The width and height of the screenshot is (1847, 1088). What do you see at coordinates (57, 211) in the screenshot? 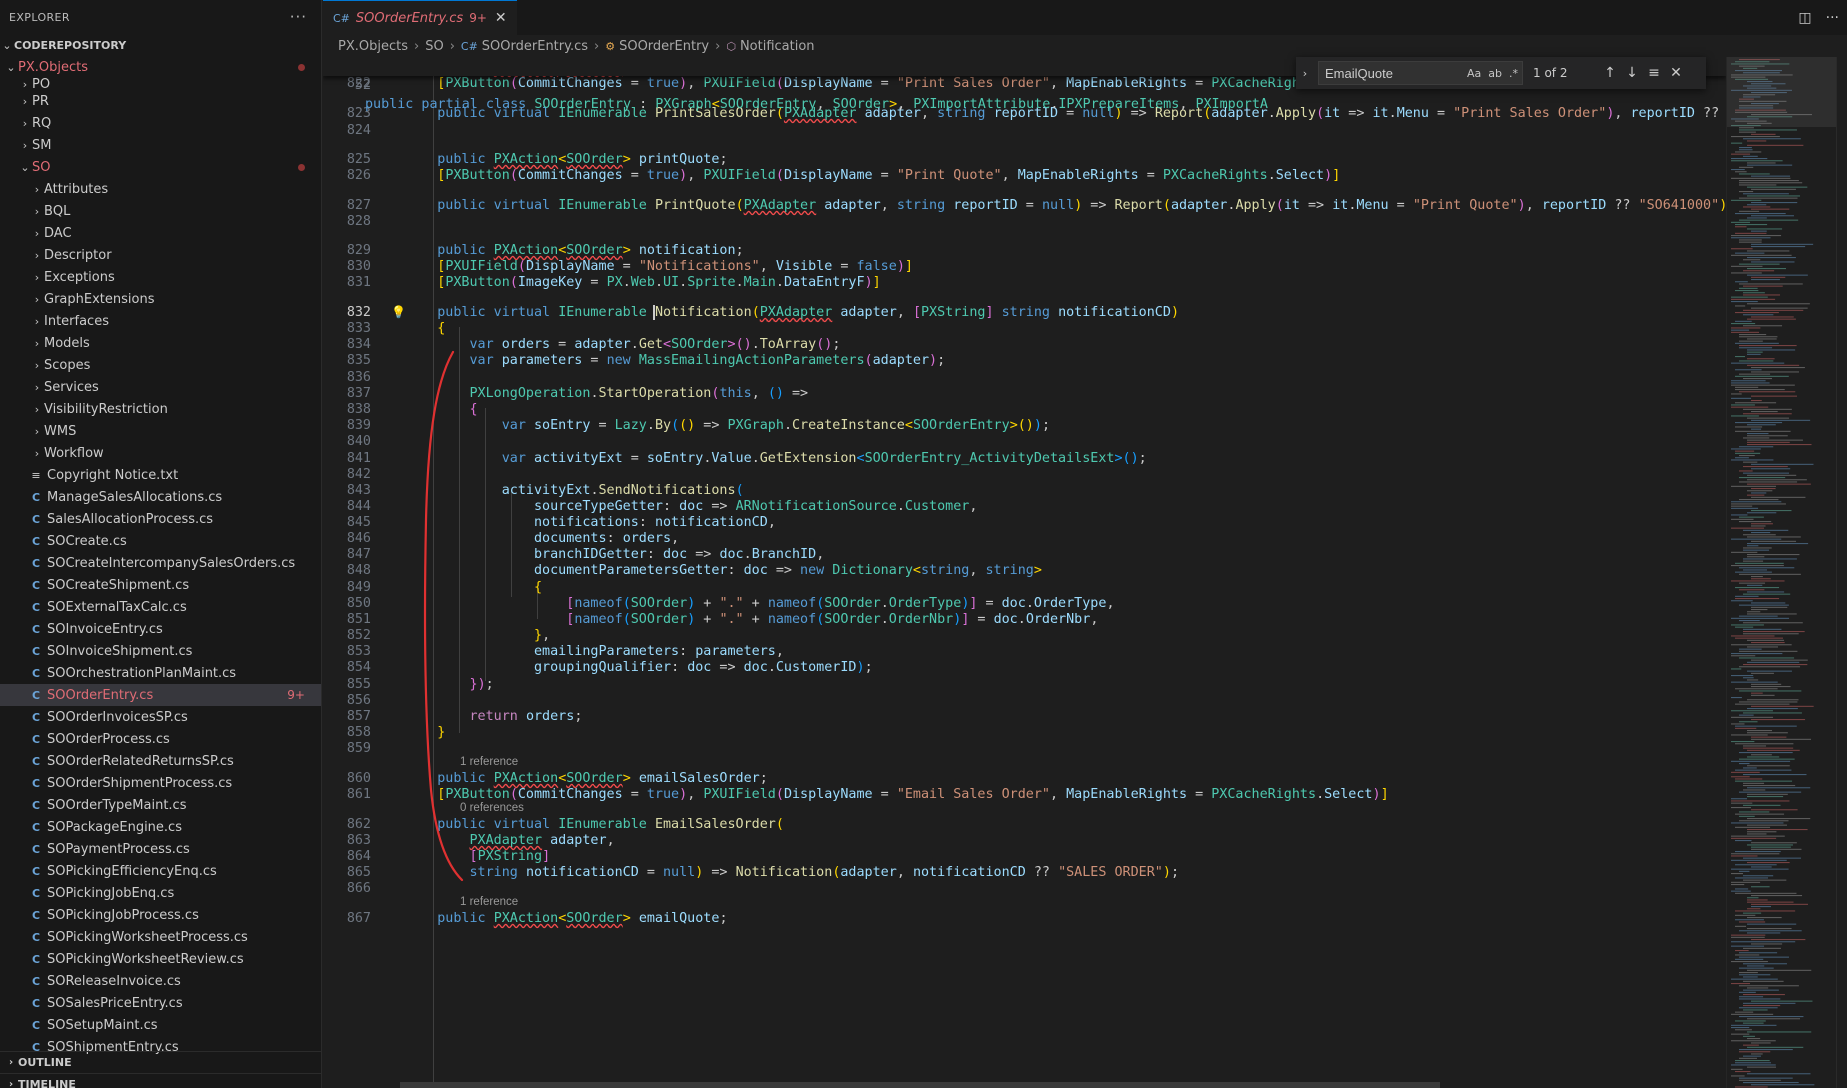
I see `folder-label: BQL` at bounding box center [57, 211].